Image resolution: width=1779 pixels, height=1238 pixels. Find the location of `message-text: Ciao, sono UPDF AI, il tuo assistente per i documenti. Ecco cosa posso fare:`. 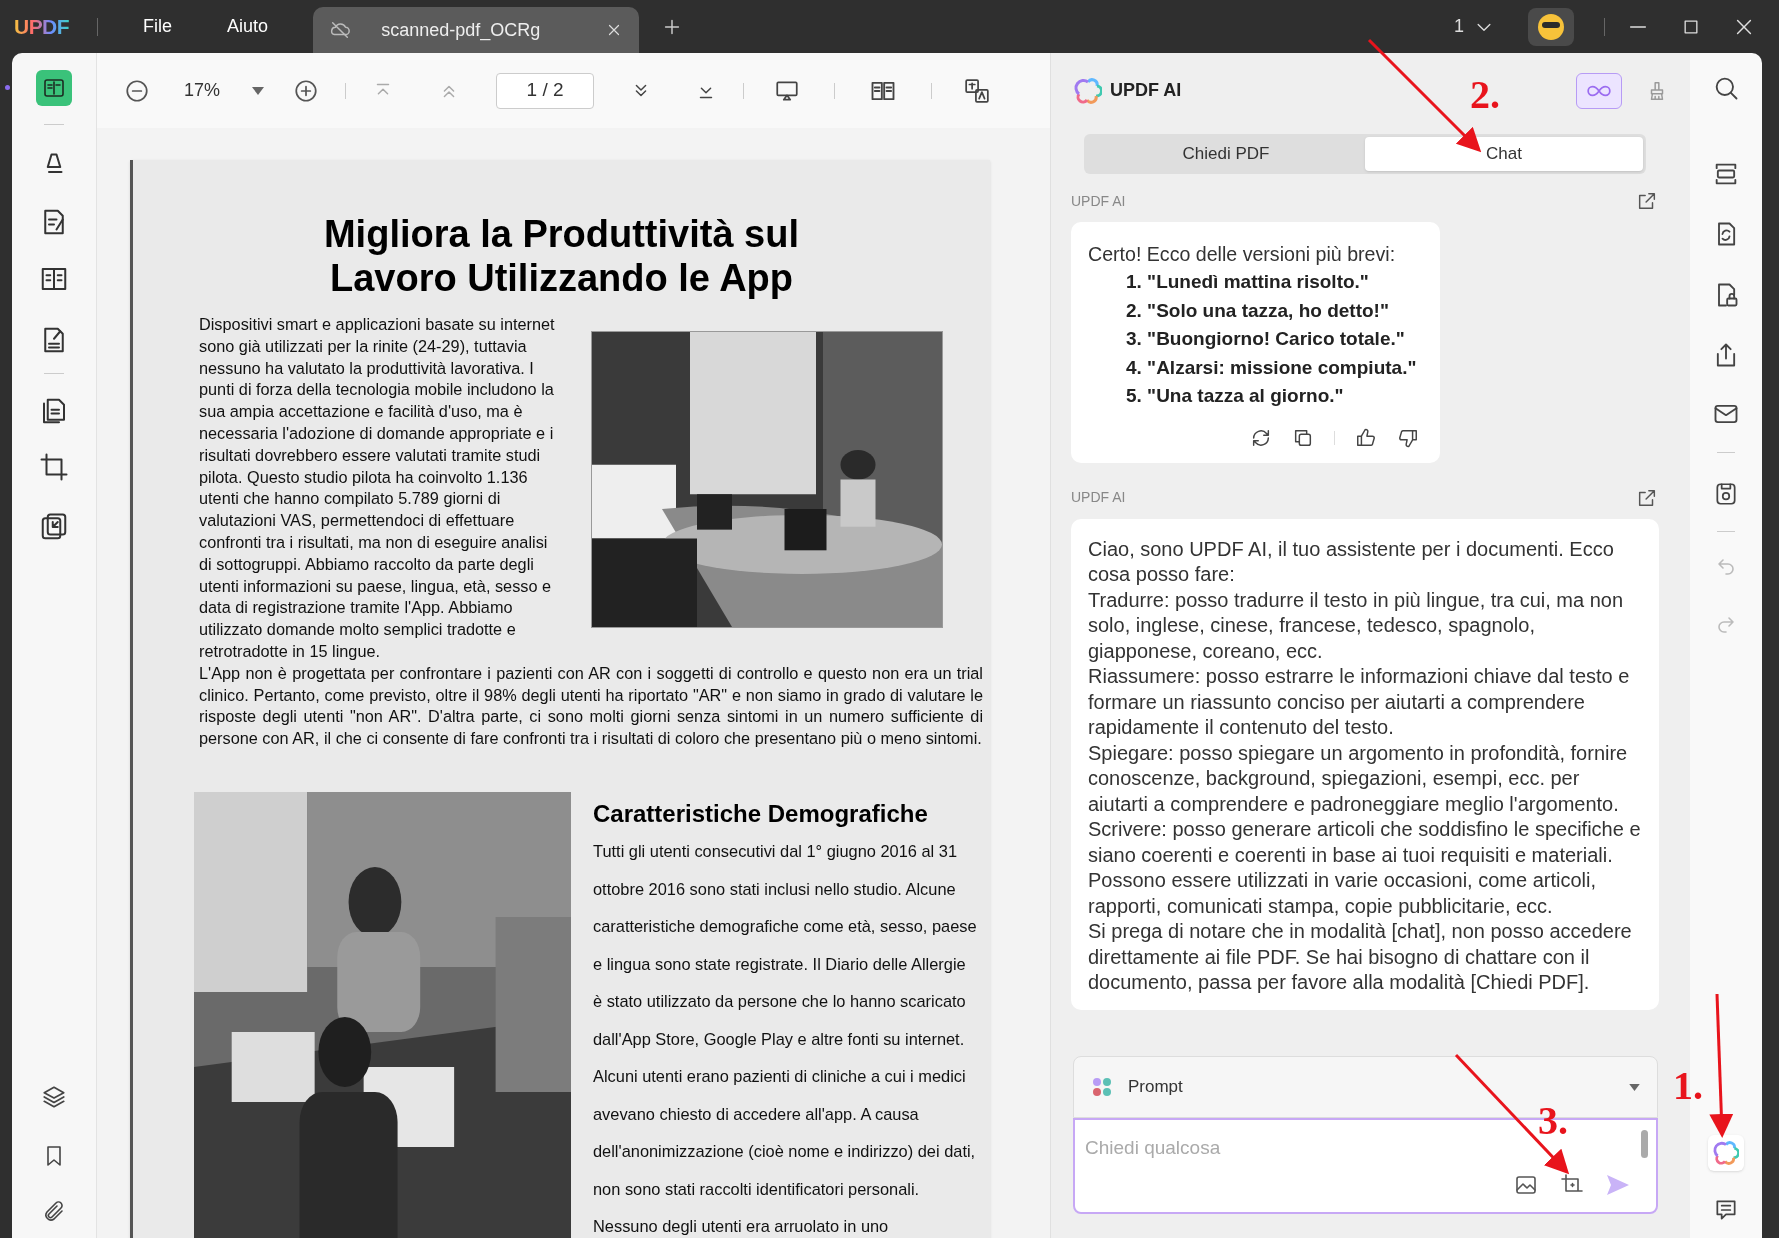

message-text: Ciao, sono UPDF AI, il tuo assistente per i documenti. Ecco cosa posso fare: is located at coordinates (1351, 561).